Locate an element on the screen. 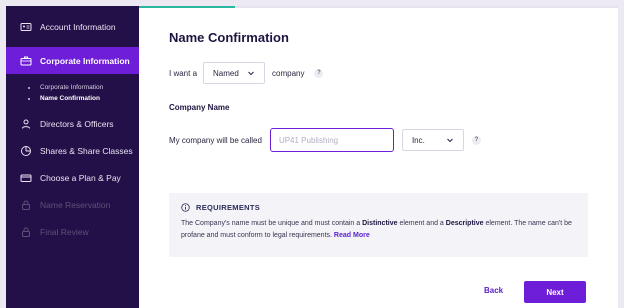  sidebar-item-label: Directors & Officers is located at coordinates (77, 123).